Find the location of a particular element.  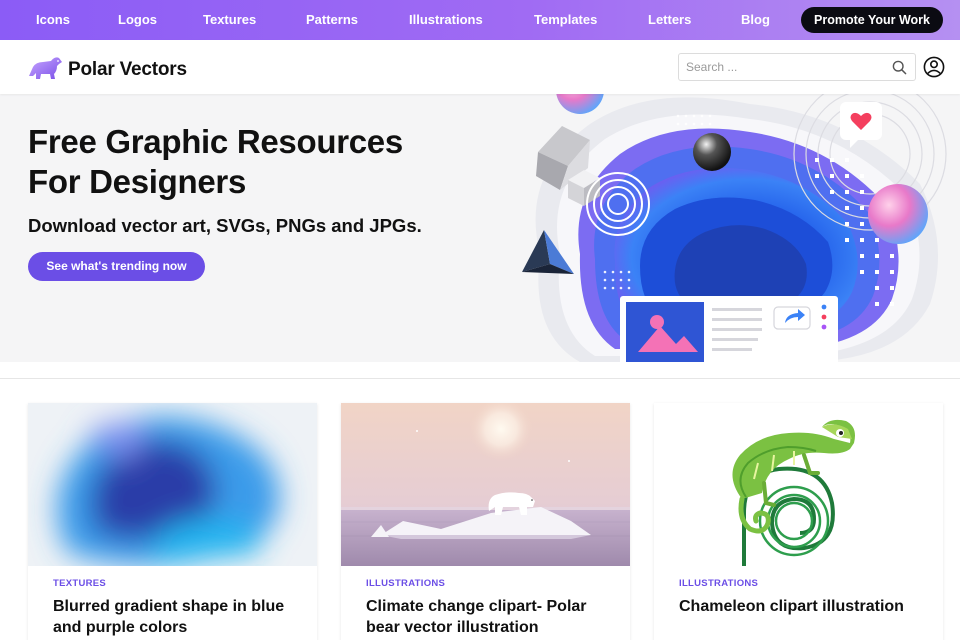

nav-item-patterns: Patterns is located at coordinates (332, 20).